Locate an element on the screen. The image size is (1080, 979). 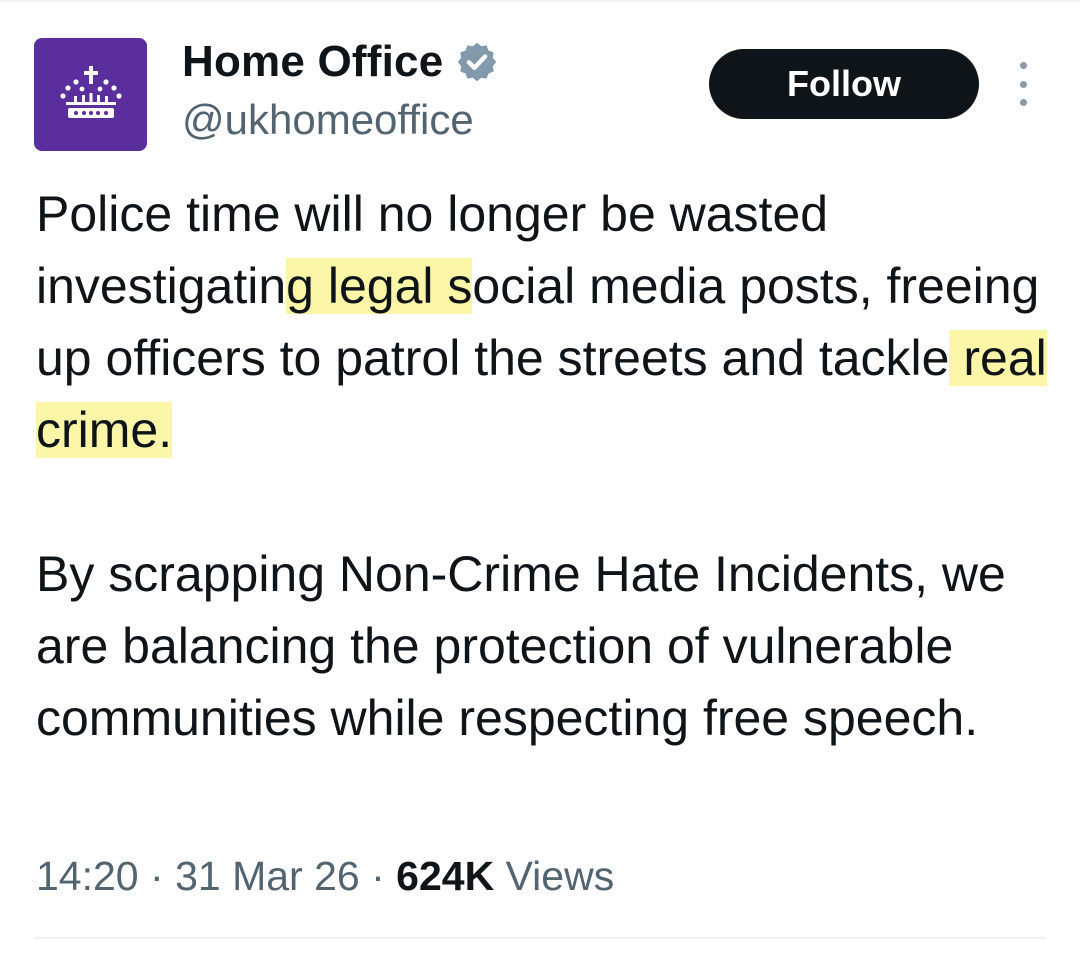
views-count: 624K is located at coordinates (445, 876).